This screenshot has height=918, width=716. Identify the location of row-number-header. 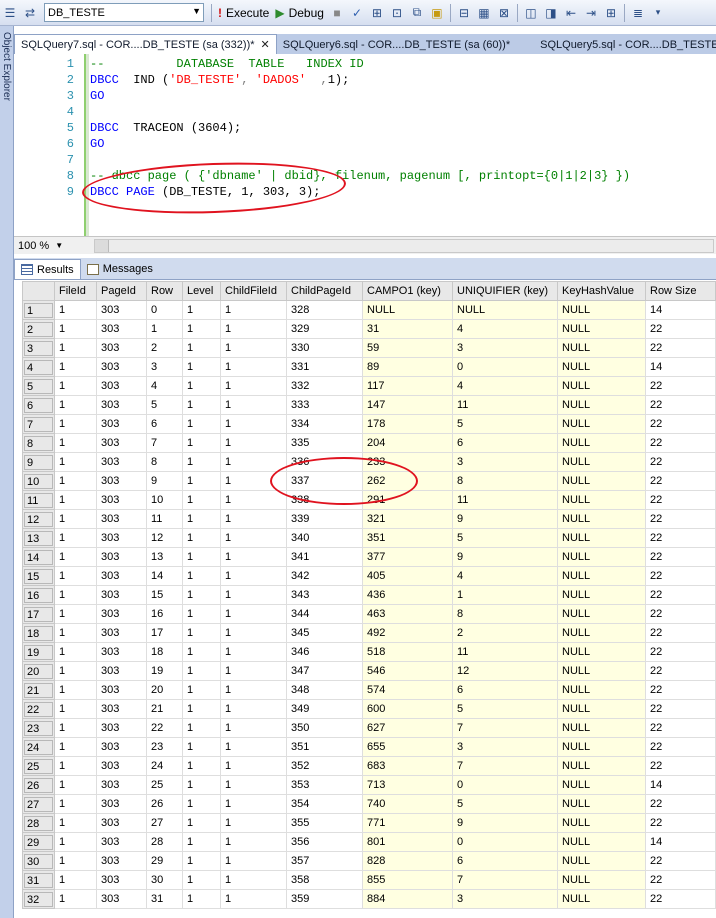
(38, 291).